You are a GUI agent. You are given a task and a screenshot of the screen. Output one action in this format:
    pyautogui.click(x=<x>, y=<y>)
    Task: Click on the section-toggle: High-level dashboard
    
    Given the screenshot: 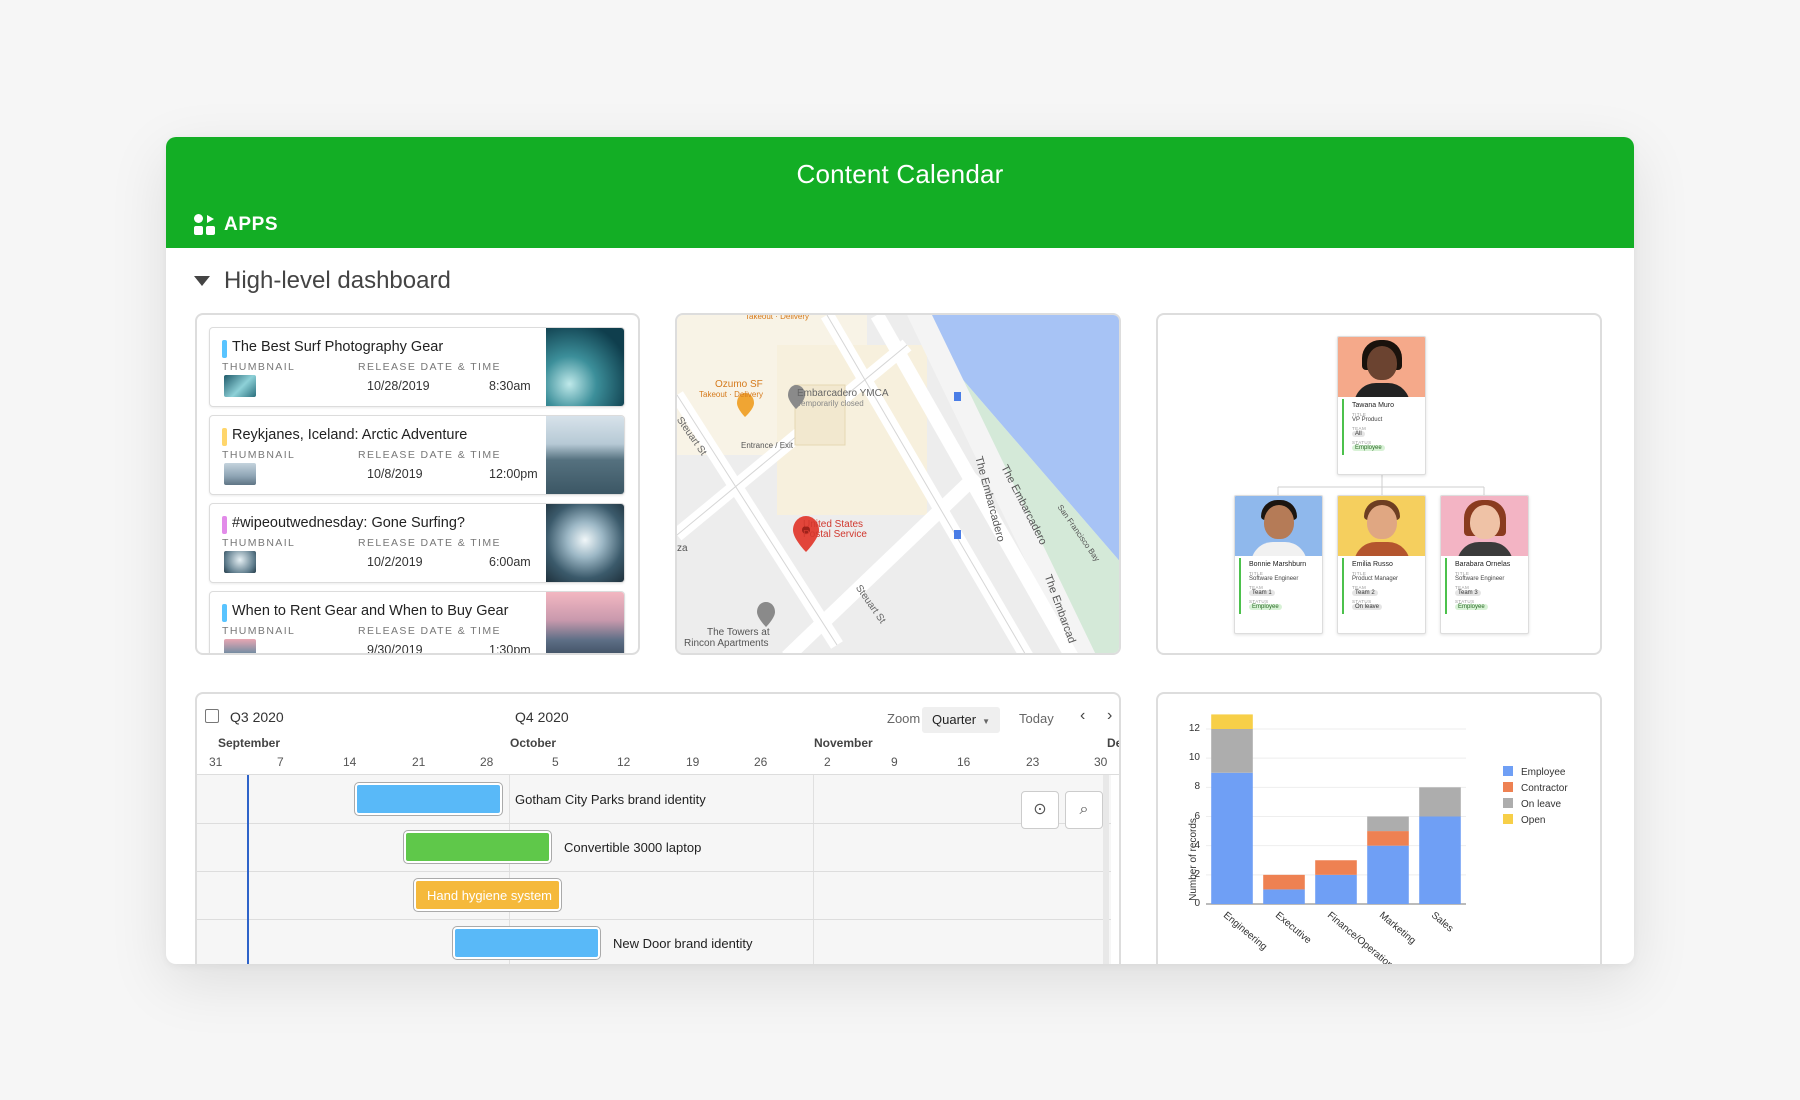 What is the action you would take?
    pyautogui.click(x=322, y=281)
    